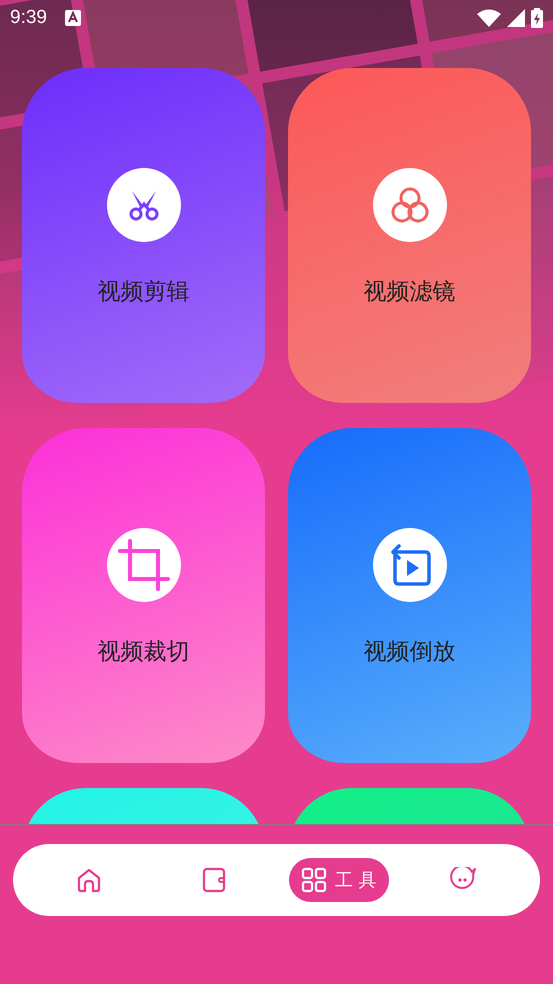 Image resolution: width=553 pixels, height=984 pixels. Describe the element at coordinates (537, 18) in the screenshot. I see `battery-icon` at that location.